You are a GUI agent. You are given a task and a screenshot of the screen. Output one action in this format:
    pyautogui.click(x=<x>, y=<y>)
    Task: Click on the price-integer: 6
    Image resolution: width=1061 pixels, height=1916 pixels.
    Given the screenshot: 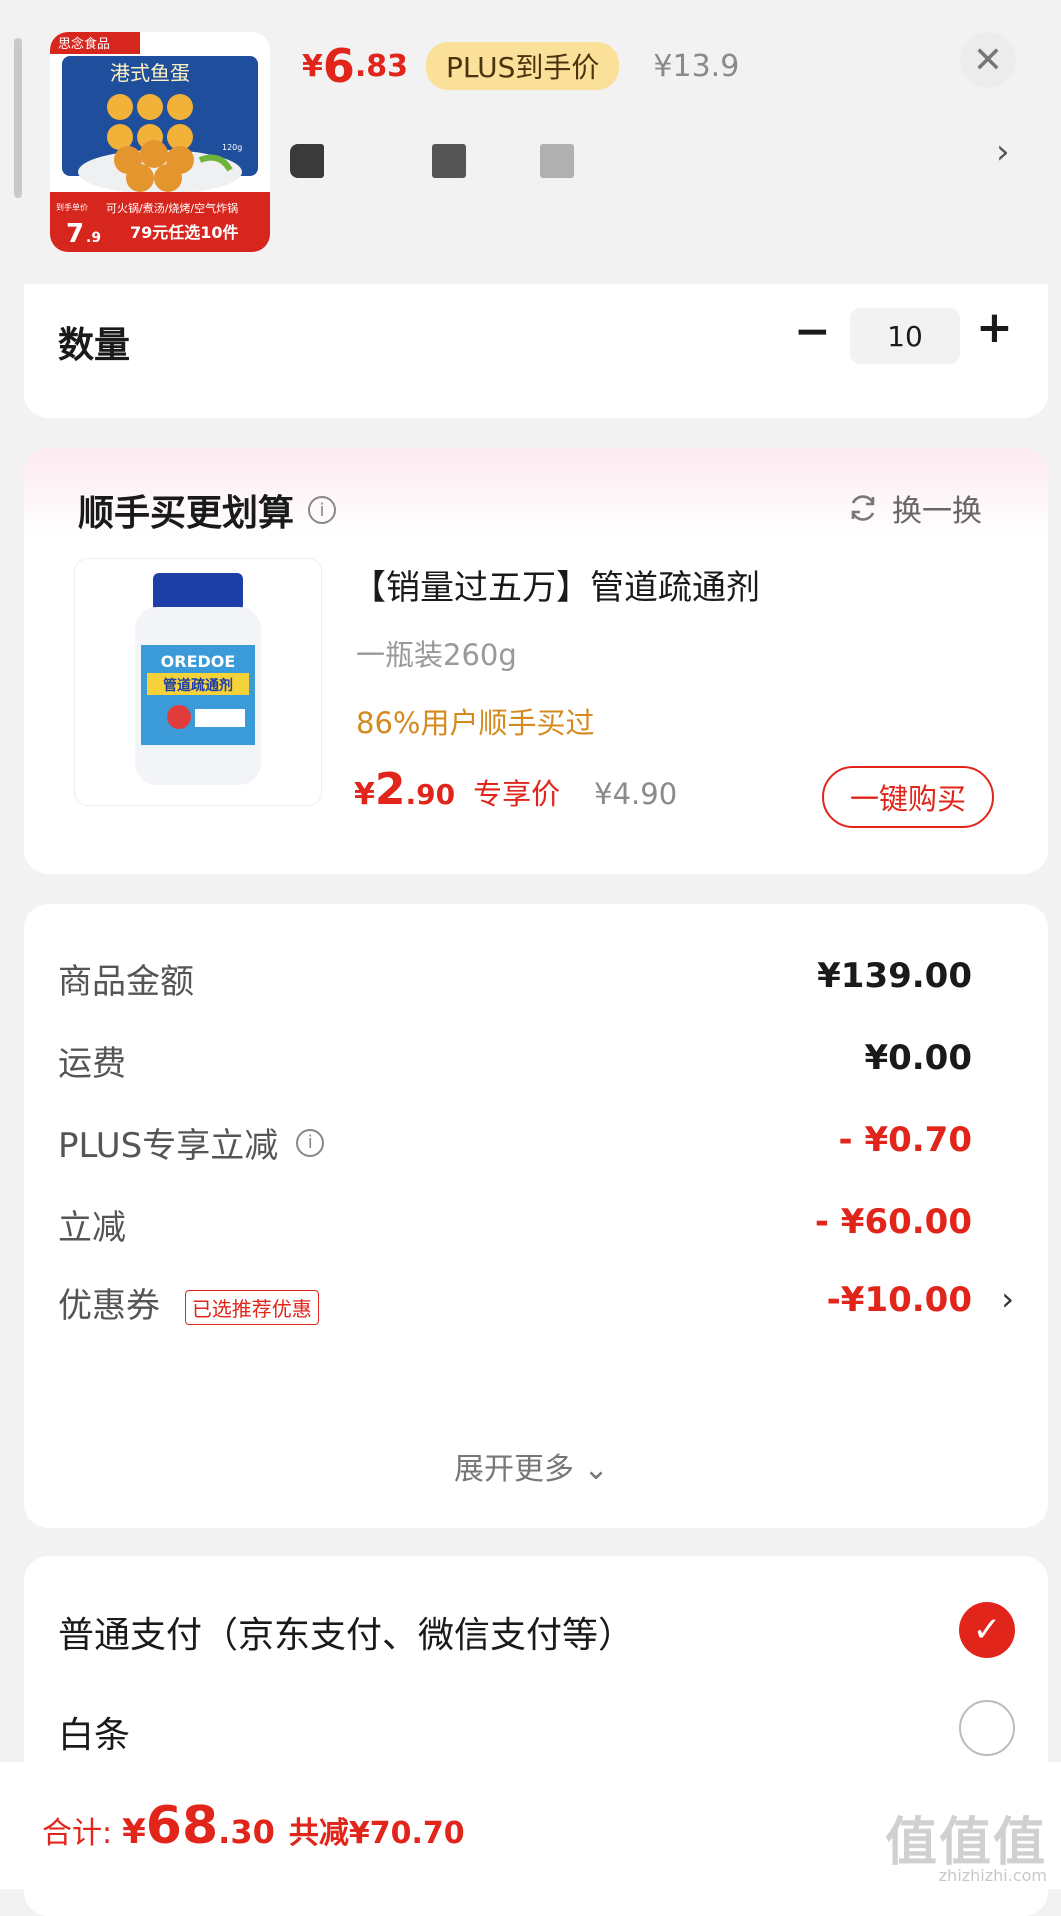 What is the action you would take?
    pyautogui.click(x=338, y=66)
    